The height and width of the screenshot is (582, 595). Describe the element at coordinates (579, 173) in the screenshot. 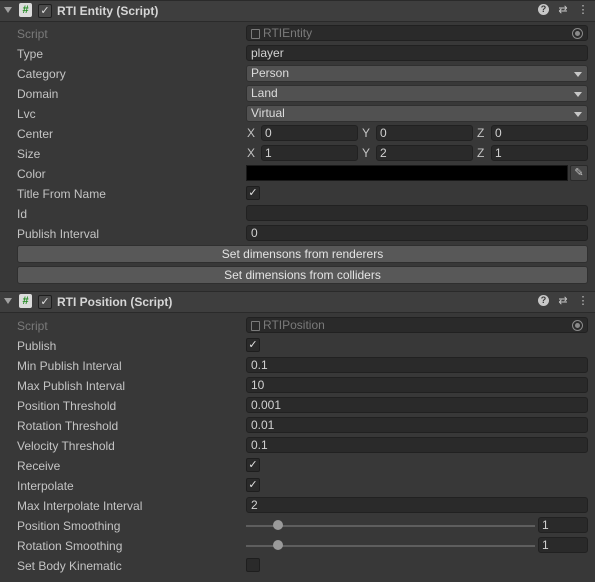

I see `eyedropper-icon: ✎` at that location.